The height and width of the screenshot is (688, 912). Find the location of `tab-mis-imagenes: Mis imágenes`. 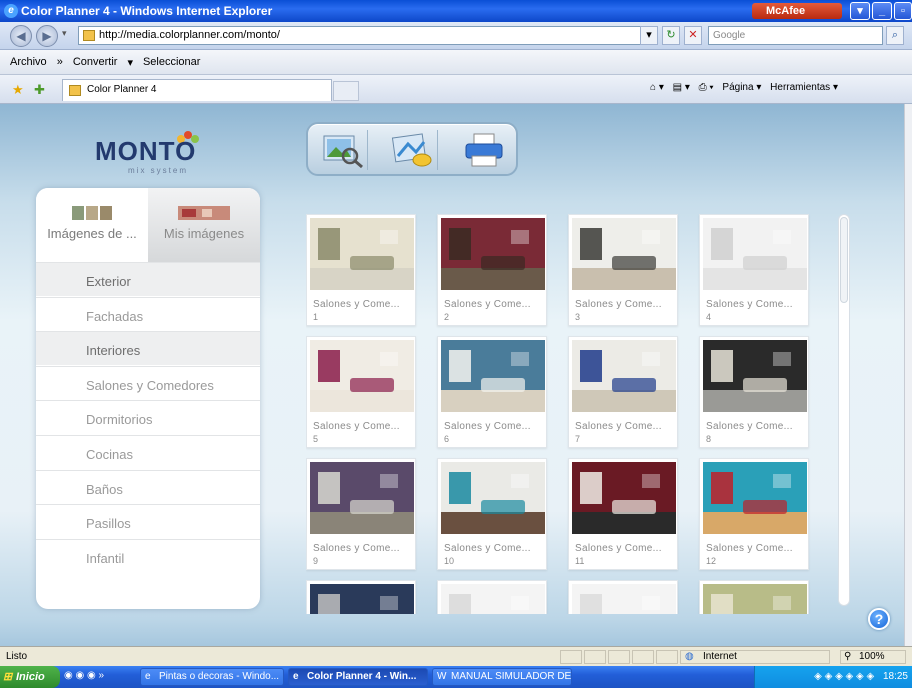

tab-mis-imagenes: Mis imágenes is located at coordinates (204, 225).